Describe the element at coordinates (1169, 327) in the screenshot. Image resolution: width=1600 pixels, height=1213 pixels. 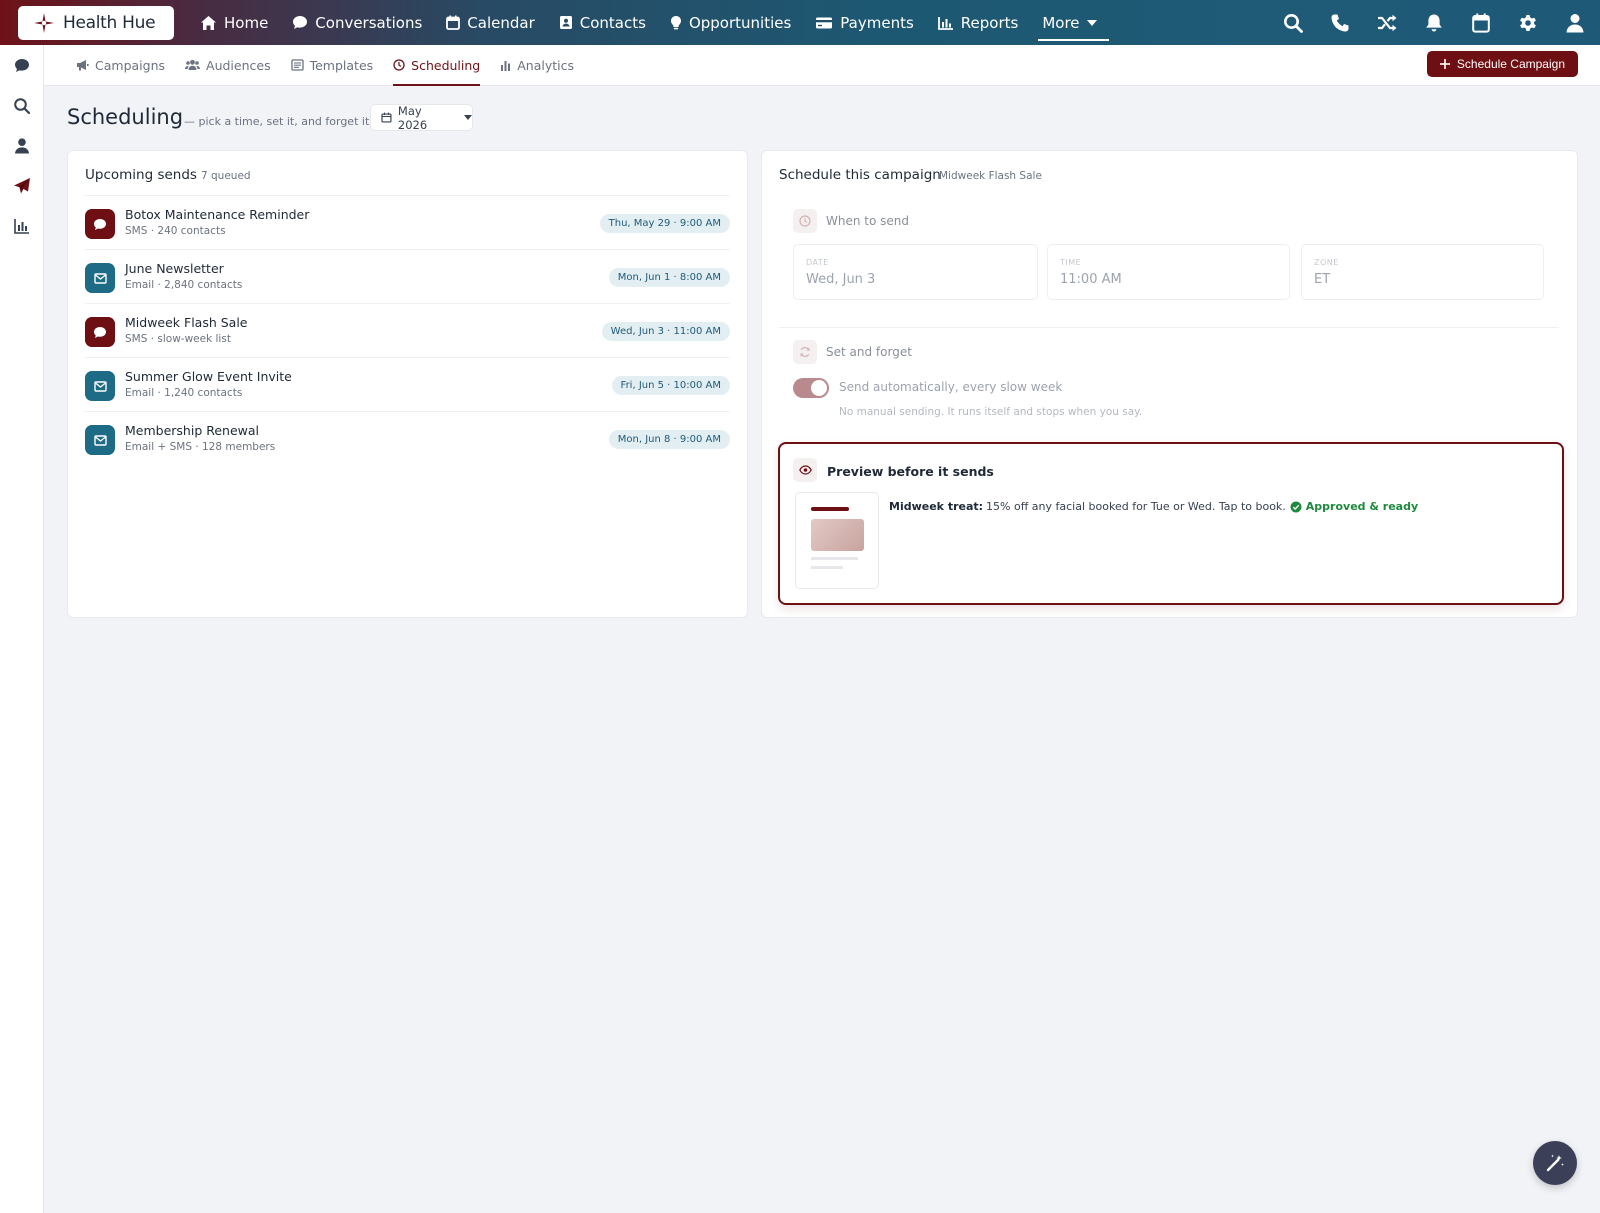
I see `section-divider` at that location.